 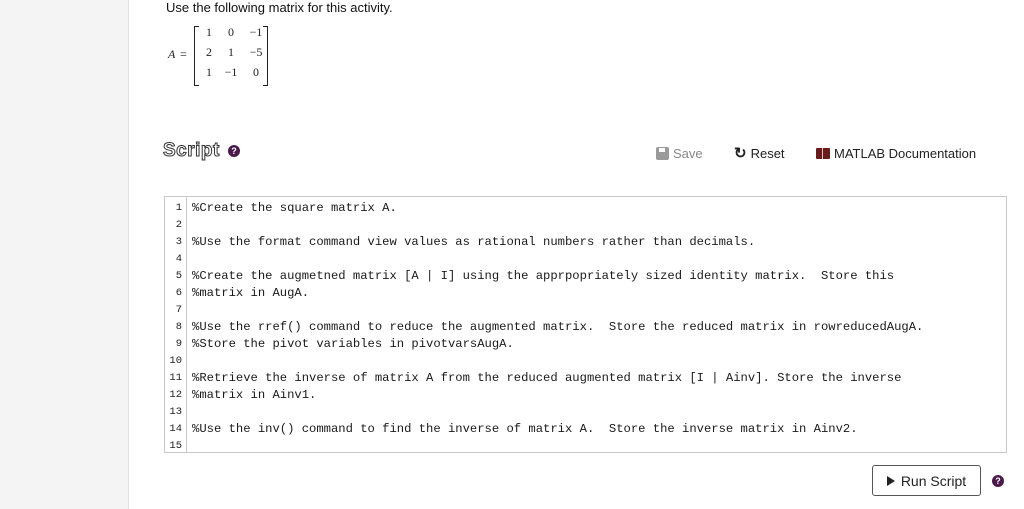 I want to click on save-disk-icon, so click(x=662, y=153).